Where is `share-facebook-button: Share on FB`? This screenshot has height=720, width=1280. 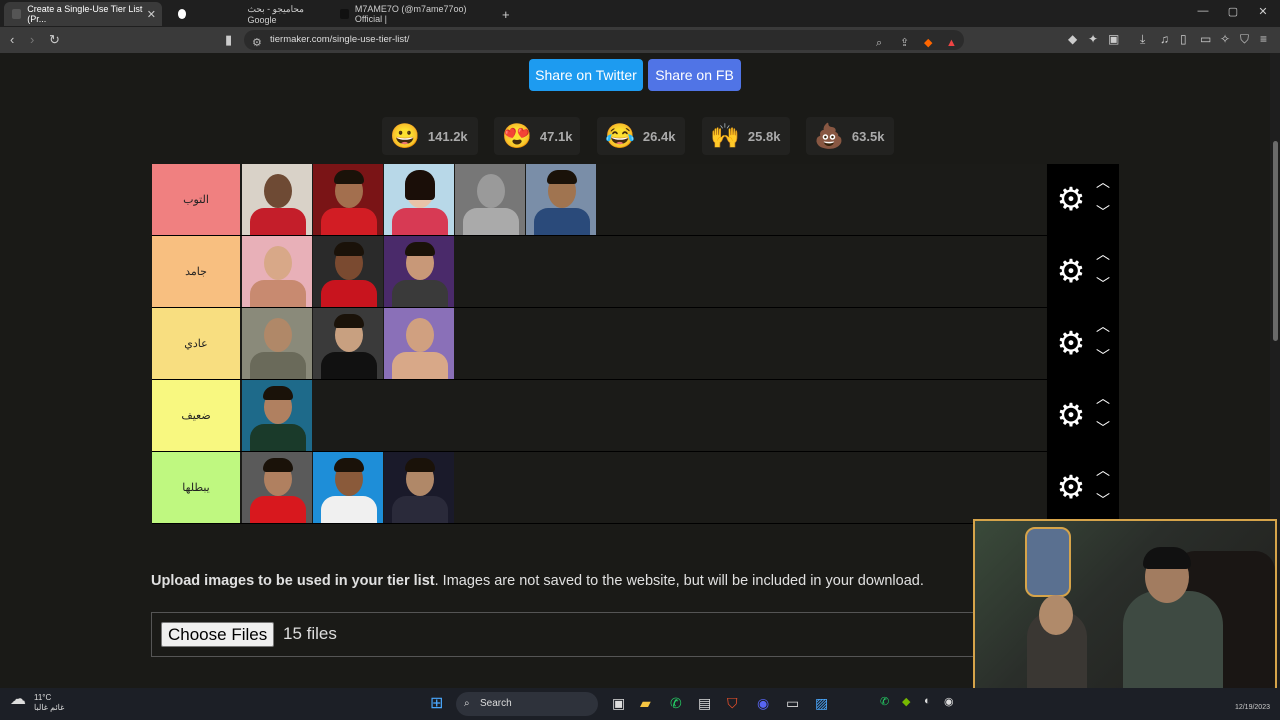
share-facebook-button: Share on FB is located at coordinates (694, 75).